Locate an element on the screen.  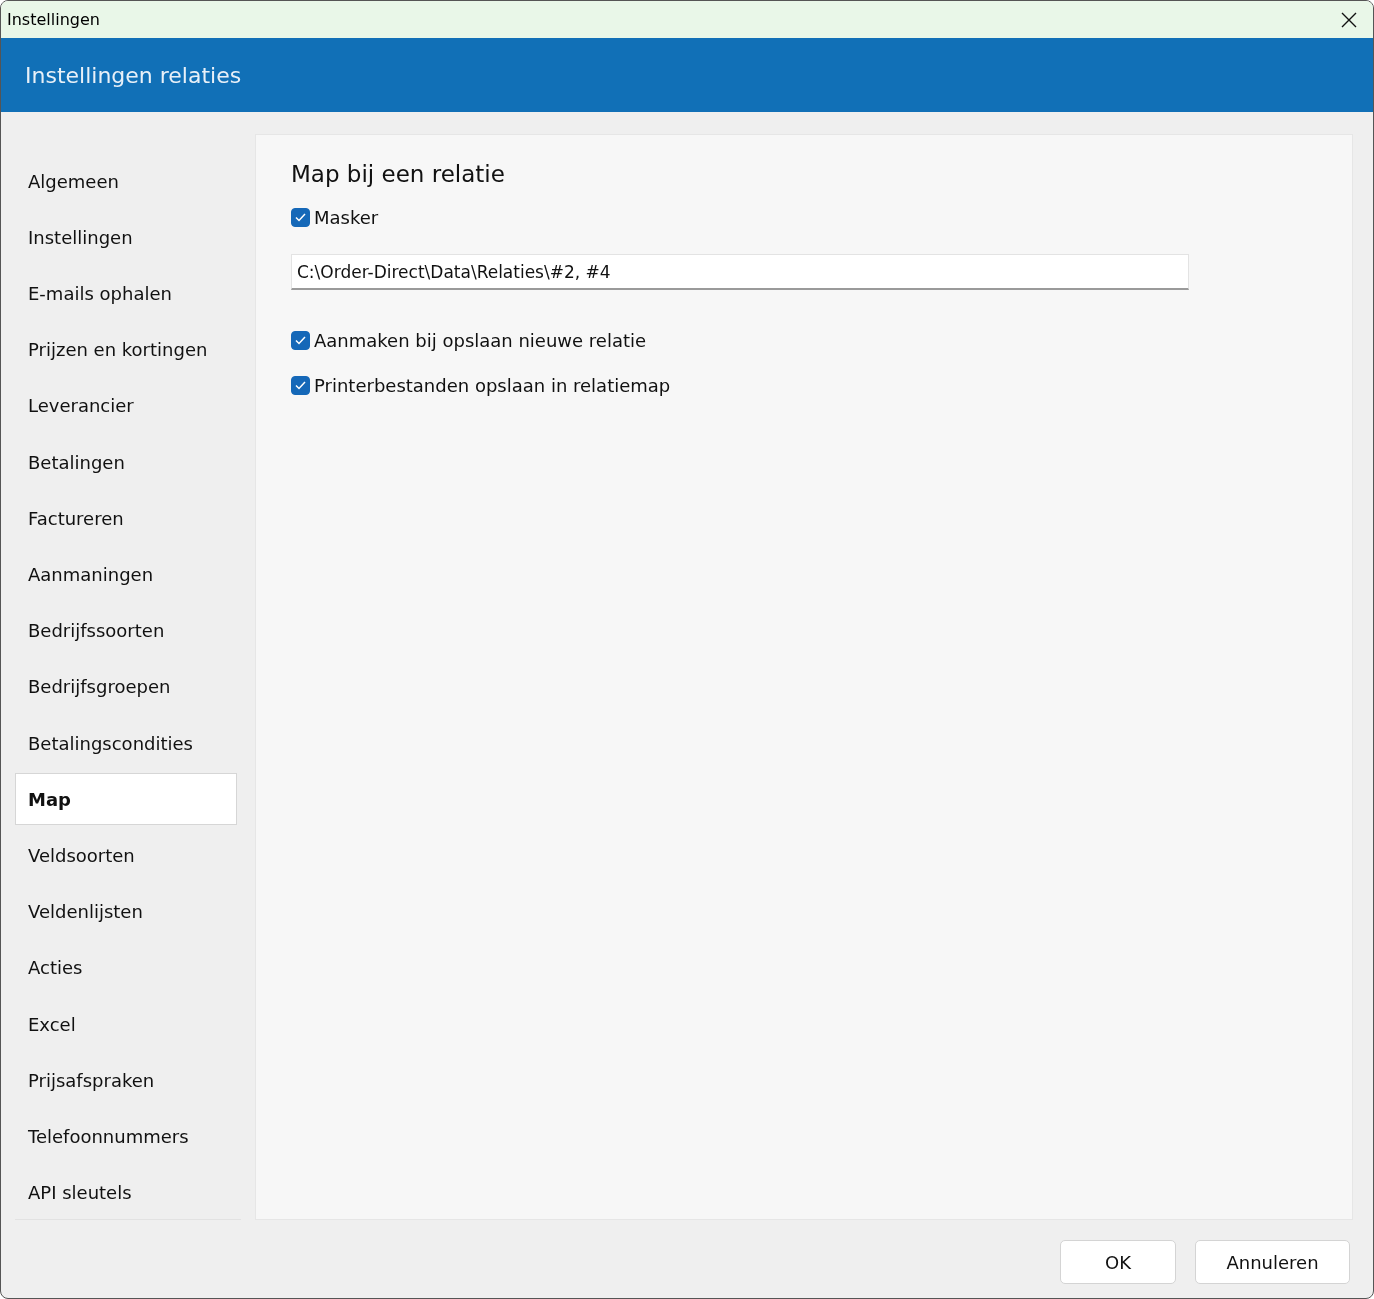
sidebar-item: Algemeen is located at coordinates (126, 181).